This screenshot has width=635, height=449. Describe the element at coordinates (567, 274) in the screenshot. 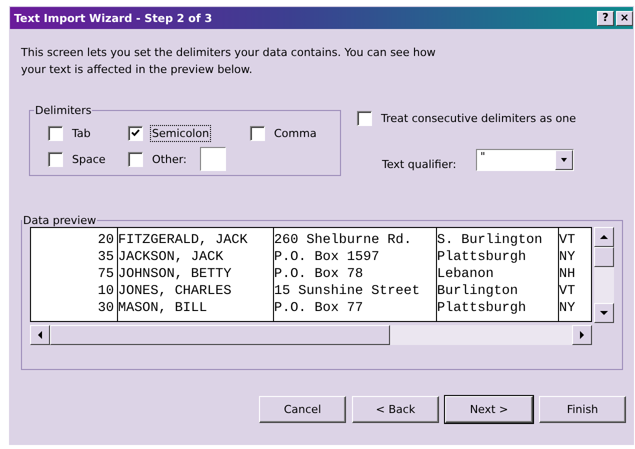

I see `table-cell: NH` at that location.